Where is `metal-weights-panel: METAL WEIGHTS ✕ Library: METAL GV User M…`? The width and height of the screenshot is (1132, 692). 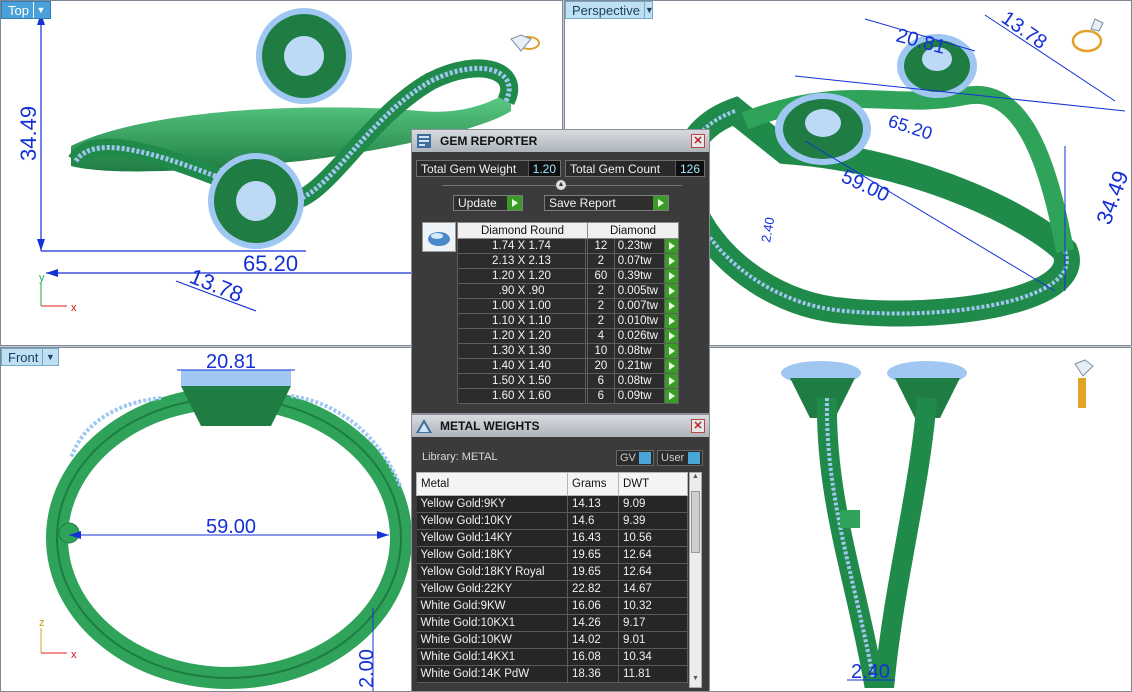
metal-weights-panel: METAL WEIGHTS ✕ Library: METAL GV User M… is located at coordinates (560, 553).